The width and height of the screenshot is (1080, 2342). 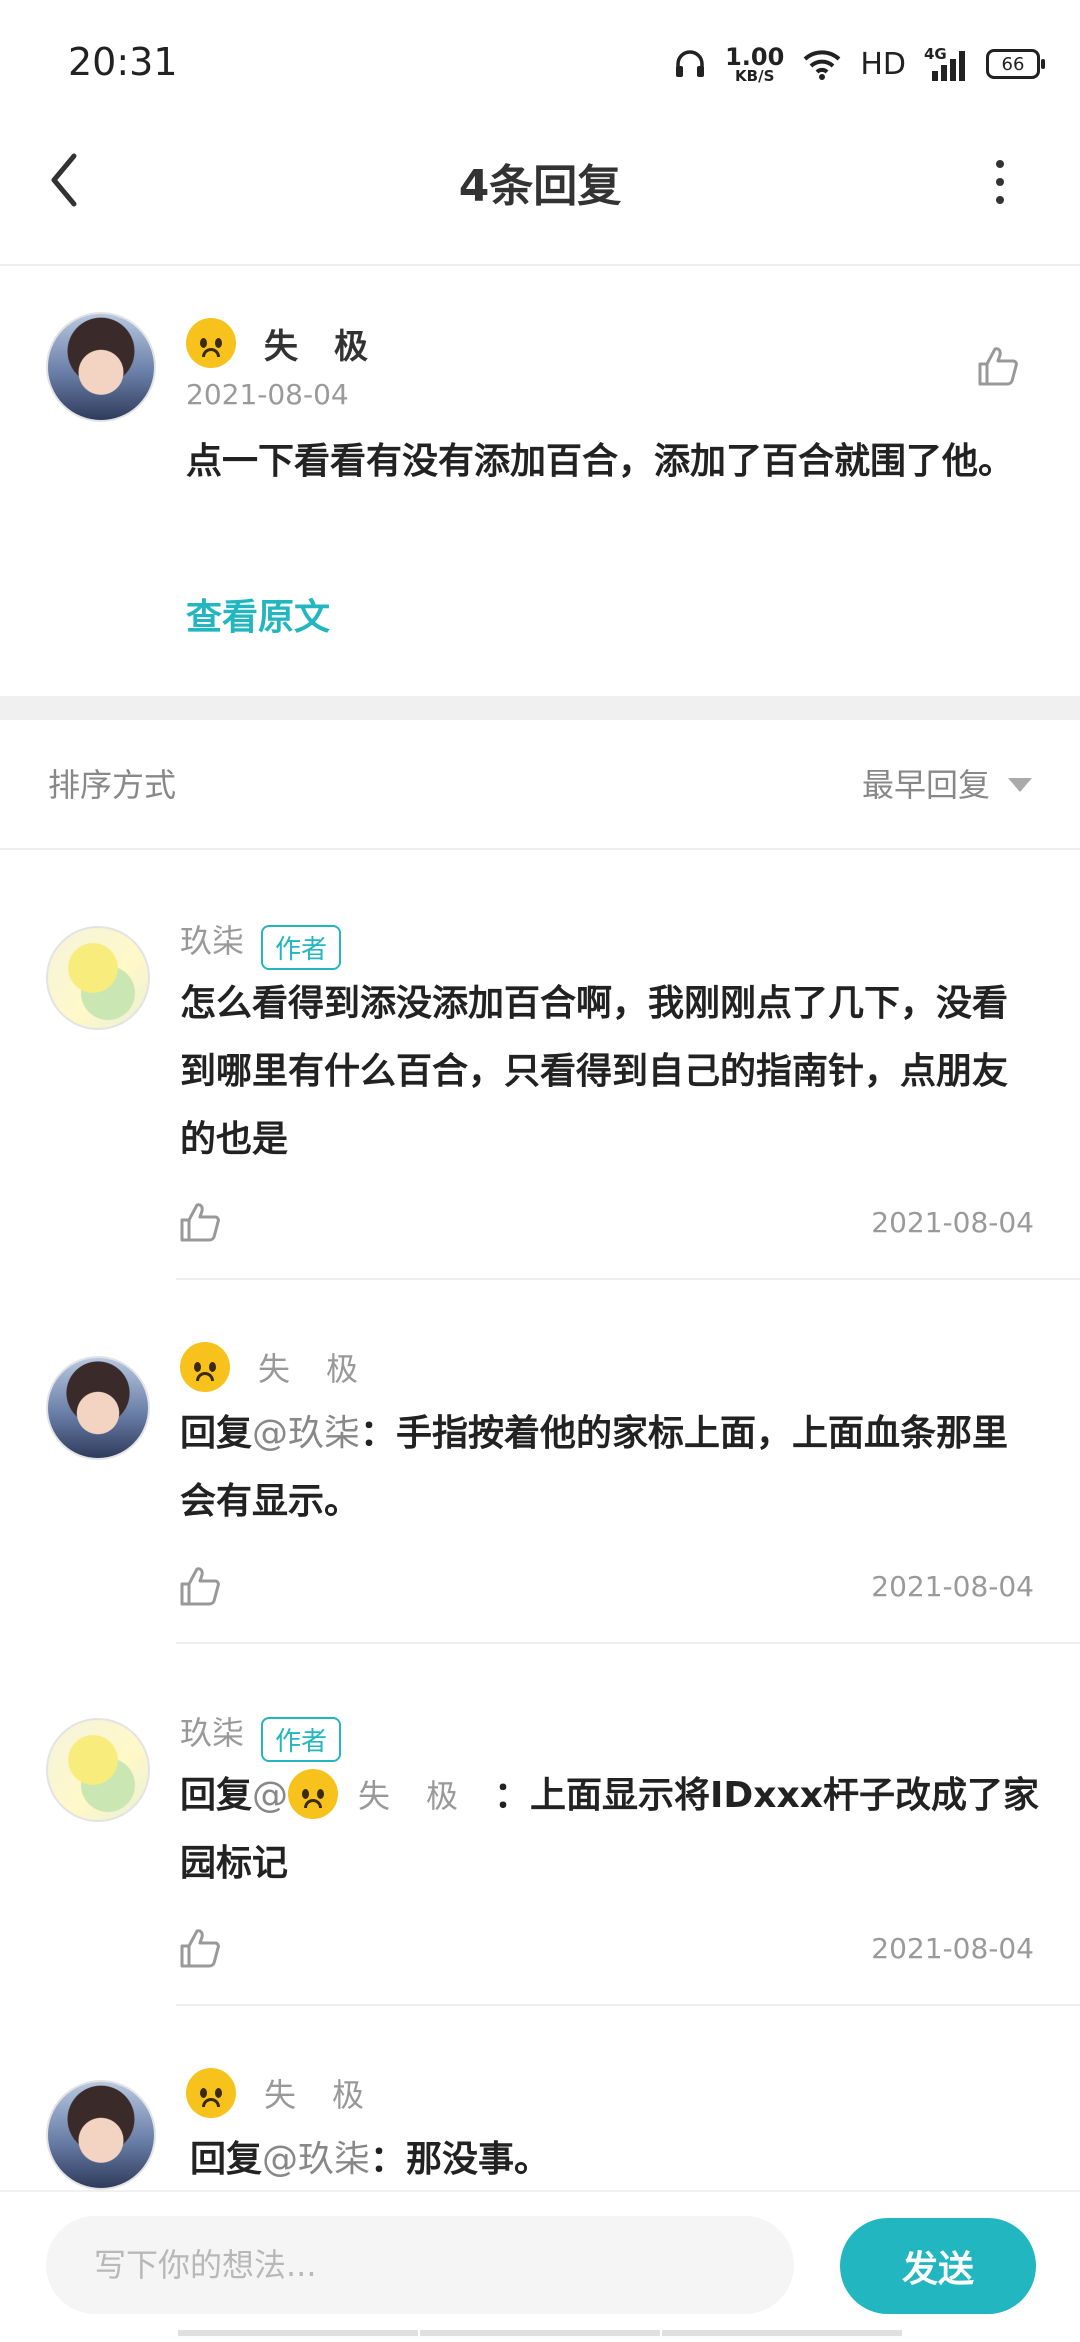 I want to click on headphones-icon, so click(x=690, y=63).